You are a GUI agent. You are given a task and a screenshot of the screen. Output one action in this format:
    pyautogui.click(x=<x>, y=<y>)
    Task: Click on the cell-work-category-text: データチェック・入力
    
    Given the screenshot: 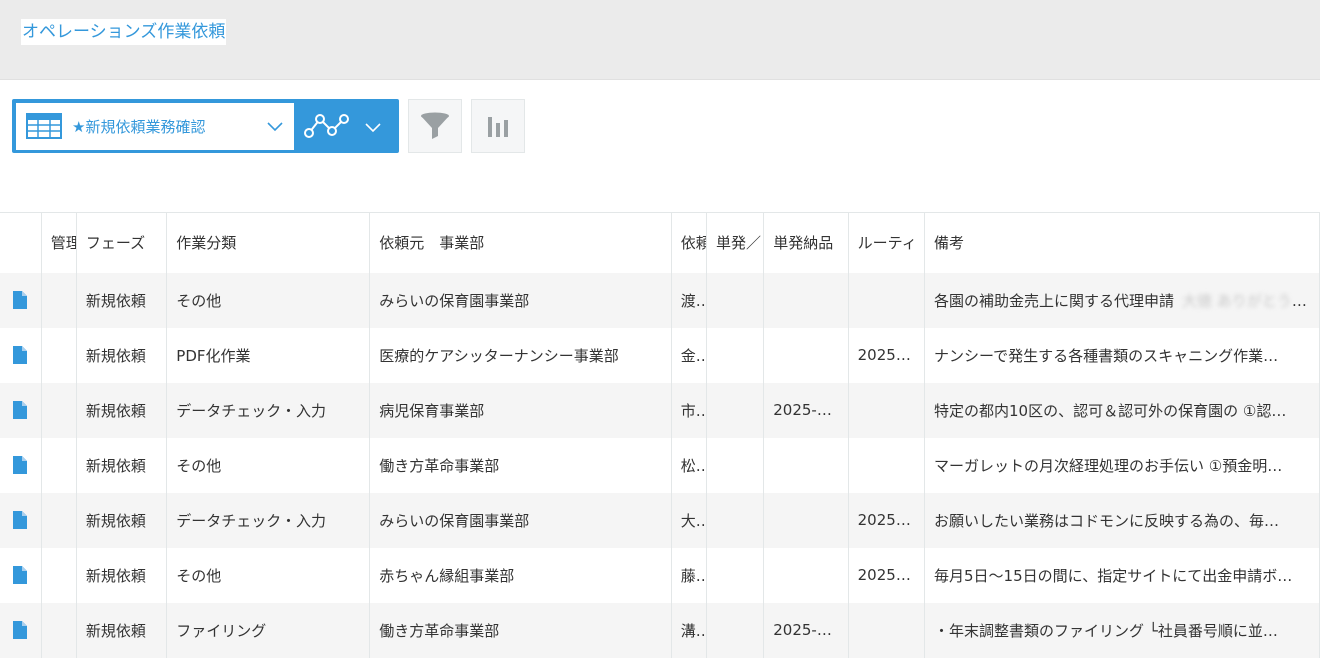 What is the action you would take?
    pyautogui.click(x=251, y=410)
    